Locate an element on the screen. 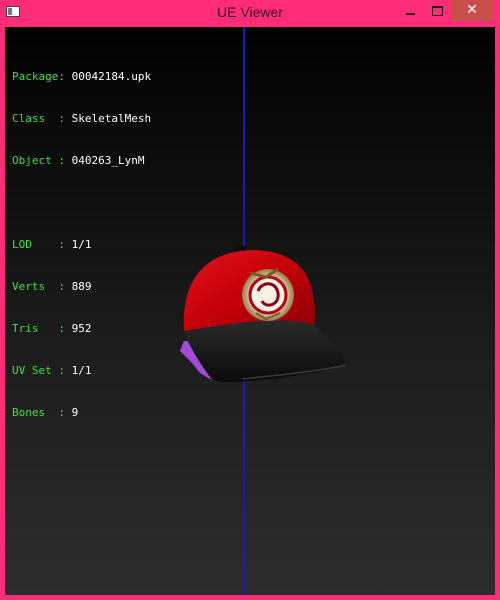 The width and height of the screenshot is (500, 600). info-value: SkeletalMesh is located at coordinates (111, 118).